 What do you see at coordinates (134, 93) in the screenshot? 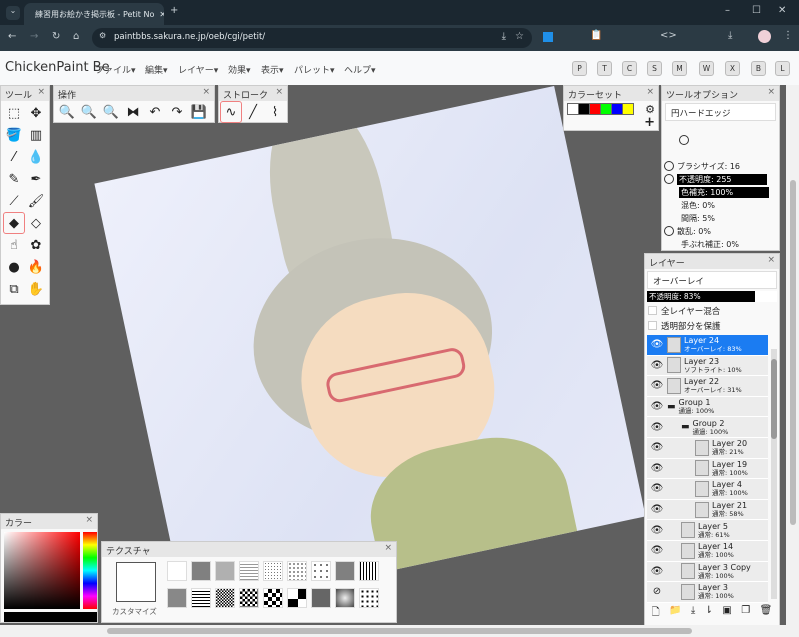
I see `panel-header: 操作 ×` at bounding box center [134, 93].